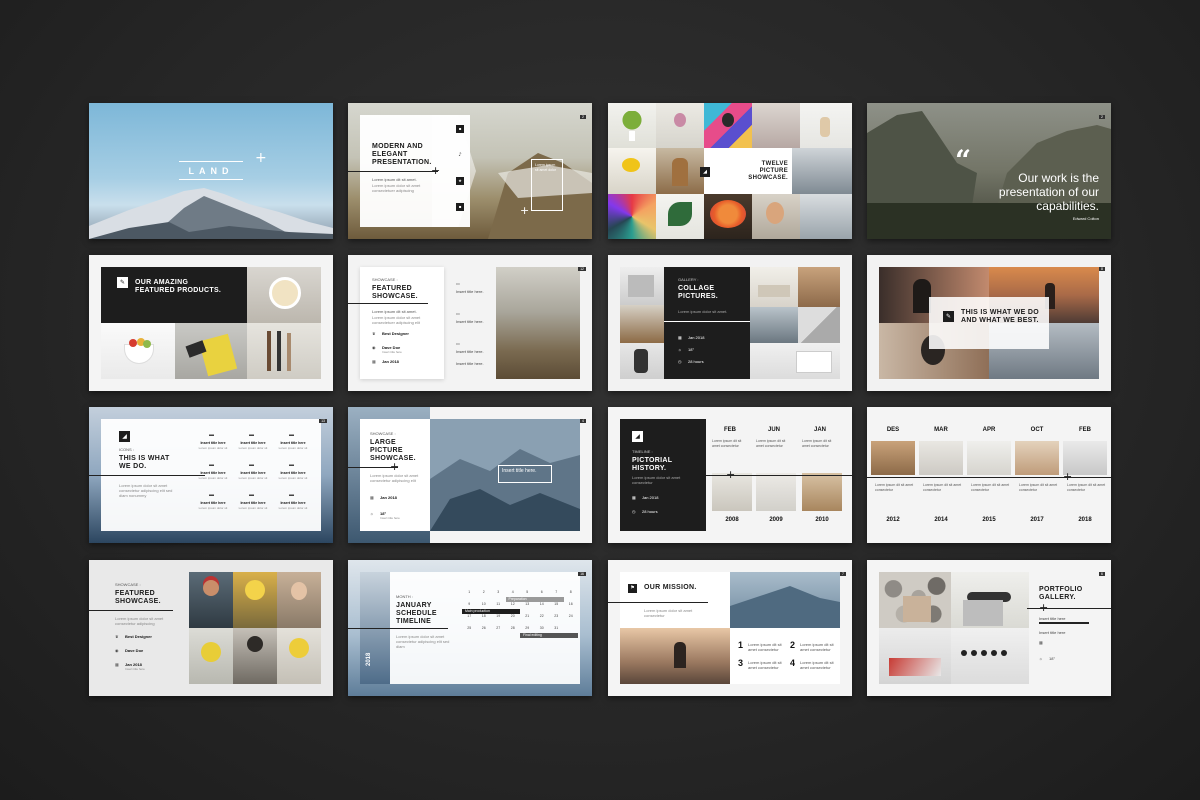  Describe the element at coordinates (941, 430) in the screenshot. I see `month-label: MAR` at that location.